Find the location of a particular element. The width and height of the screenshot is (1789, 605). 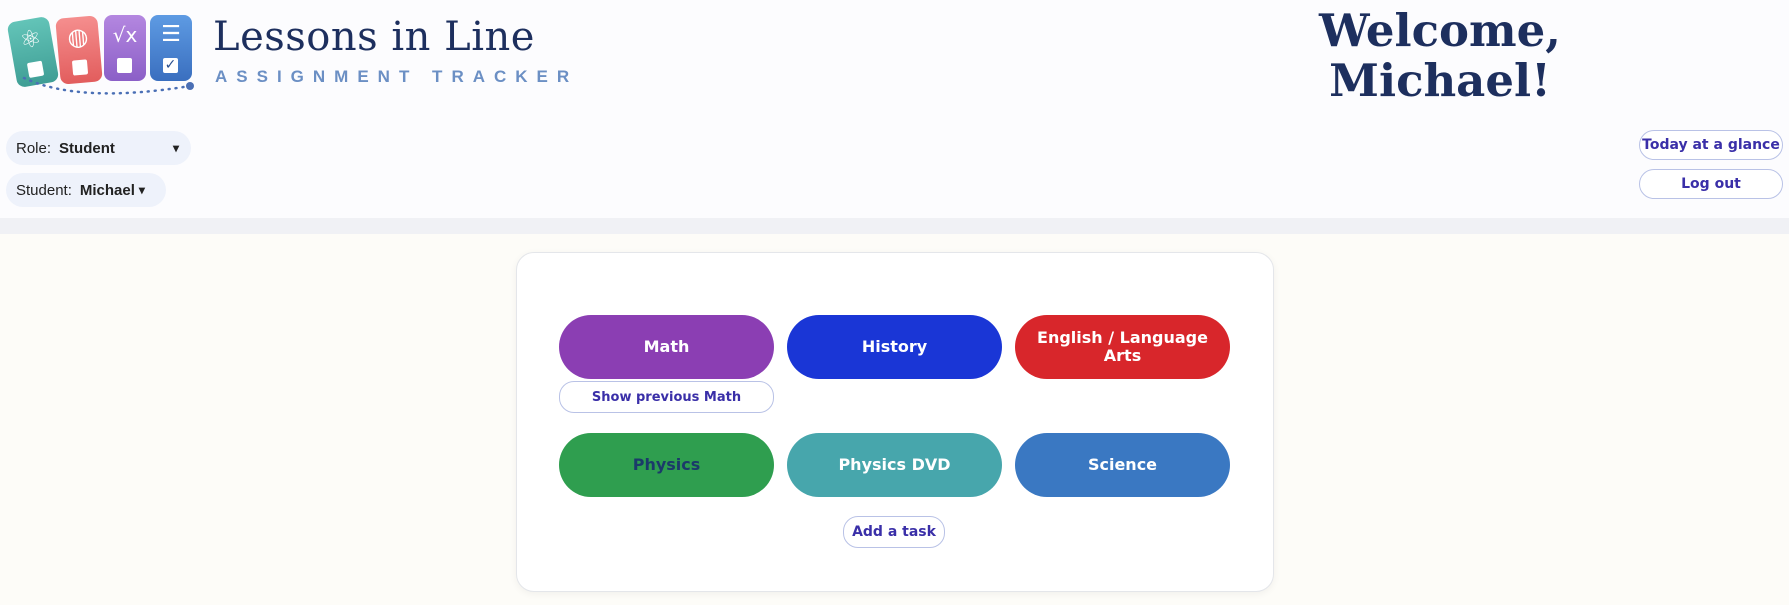

checklist-card: ☰ ✓ is located at coordinates (171, 48).